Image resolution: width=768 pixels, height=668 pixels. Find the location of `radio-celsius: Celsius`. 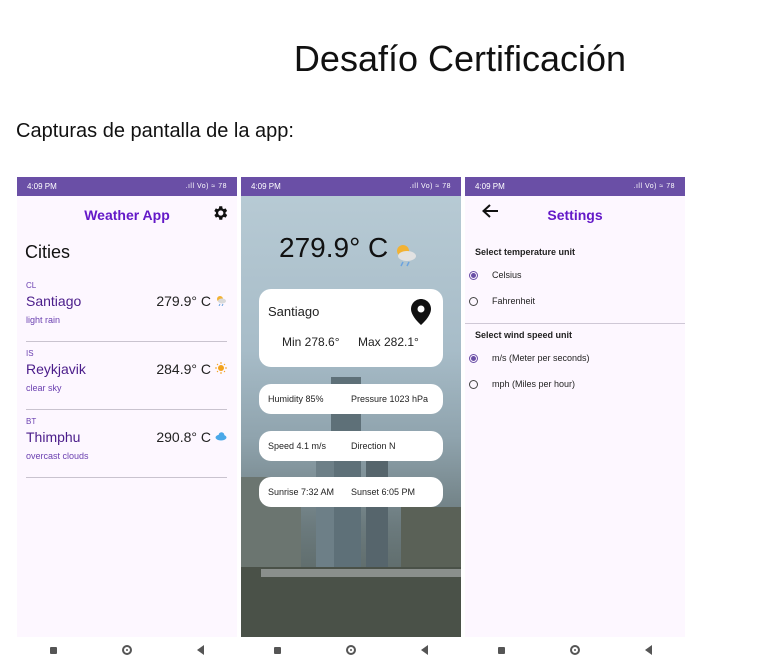

radio-celsius: Celsius is located at coordinates (495, 275).